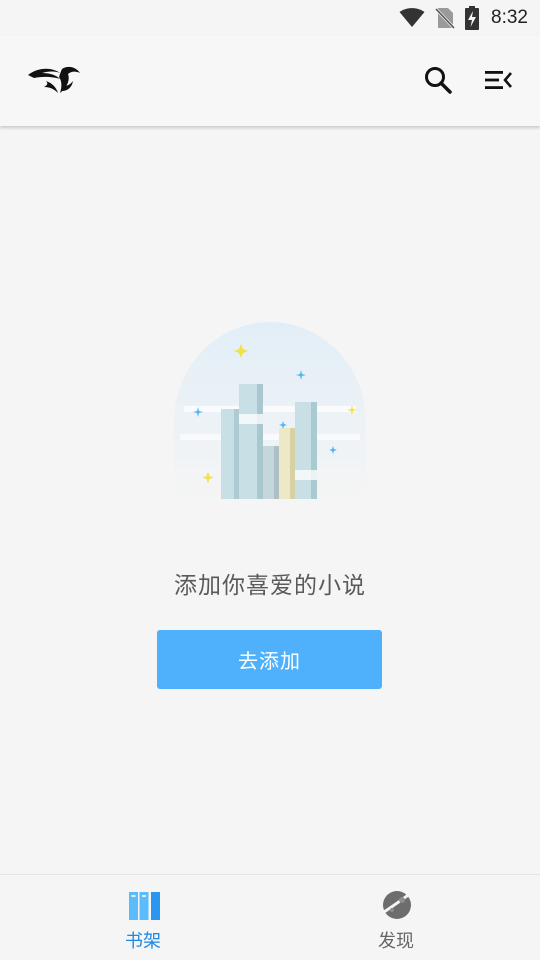  What do you see at coordinates (463, 18) in the screenshot?
I see `status-icons: 8:32` at bounding box center [463, 18].